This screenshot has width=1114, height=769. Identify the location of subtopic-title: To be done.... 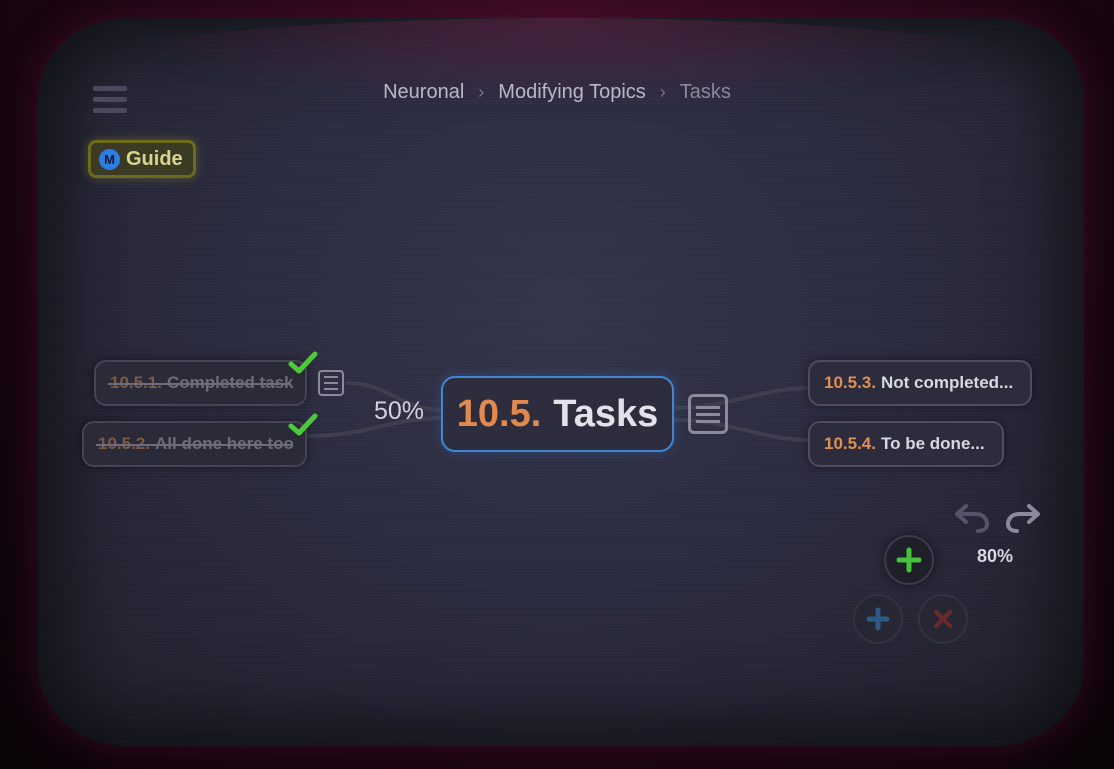
(933, 443).